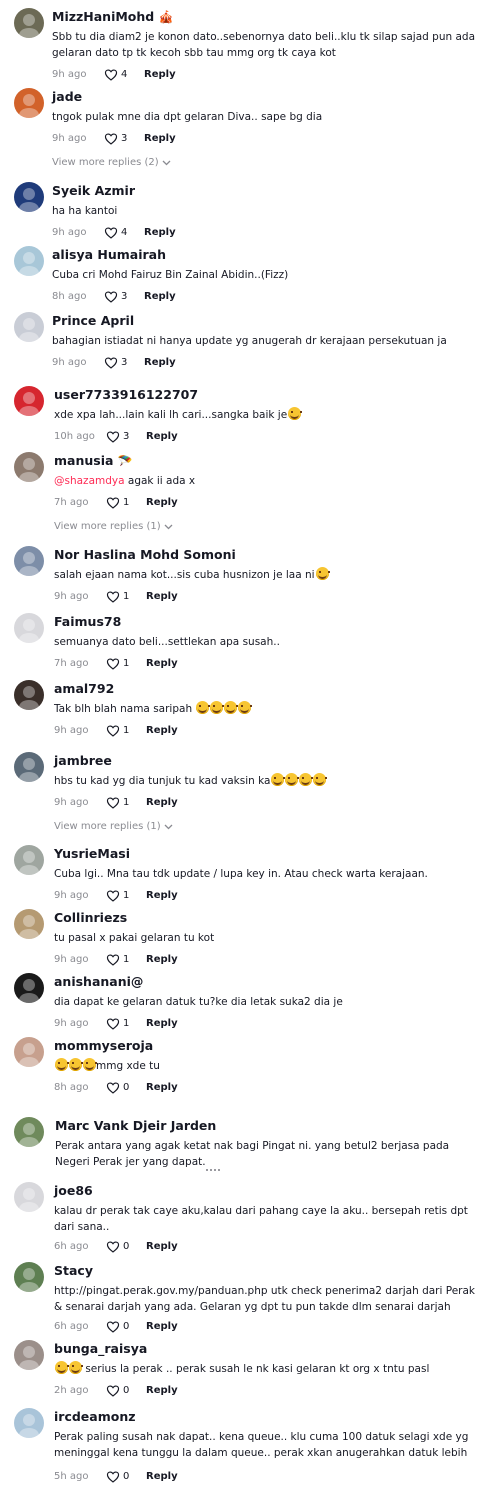 The image size is (500, 1490). I want to click on username-text: MizzHaniMohd, so click(103, 16).